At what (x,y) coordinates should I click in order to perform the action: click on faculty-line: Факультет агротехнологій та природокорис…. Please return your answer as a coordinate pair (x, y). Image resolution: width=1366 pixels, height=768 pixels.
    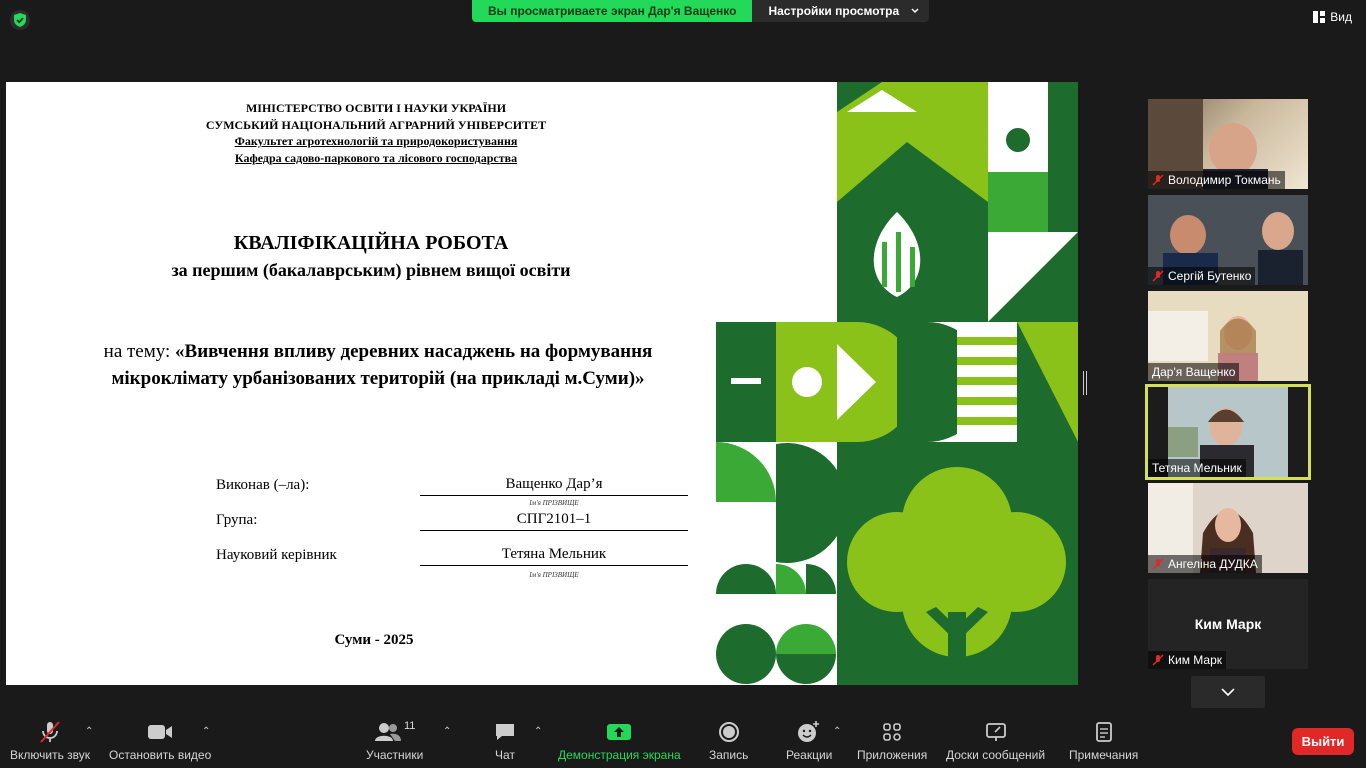
    Looking at the image, I should click on (376, 141).